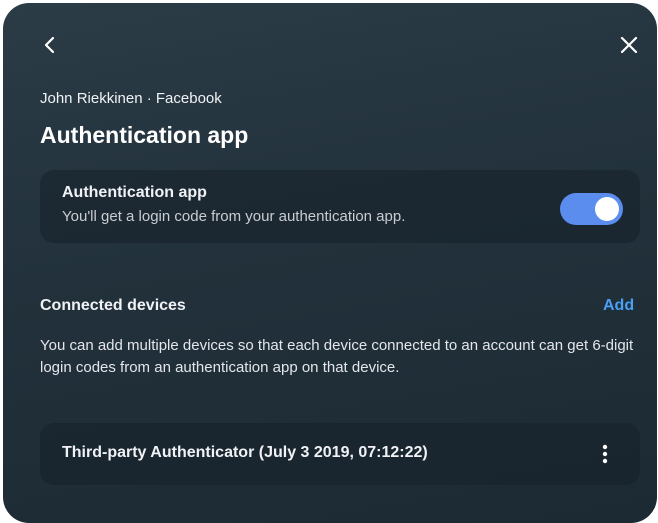  Describe the element at coordinates (618, 306) in the screenshot. I see `add-device-link: Add` at that location.